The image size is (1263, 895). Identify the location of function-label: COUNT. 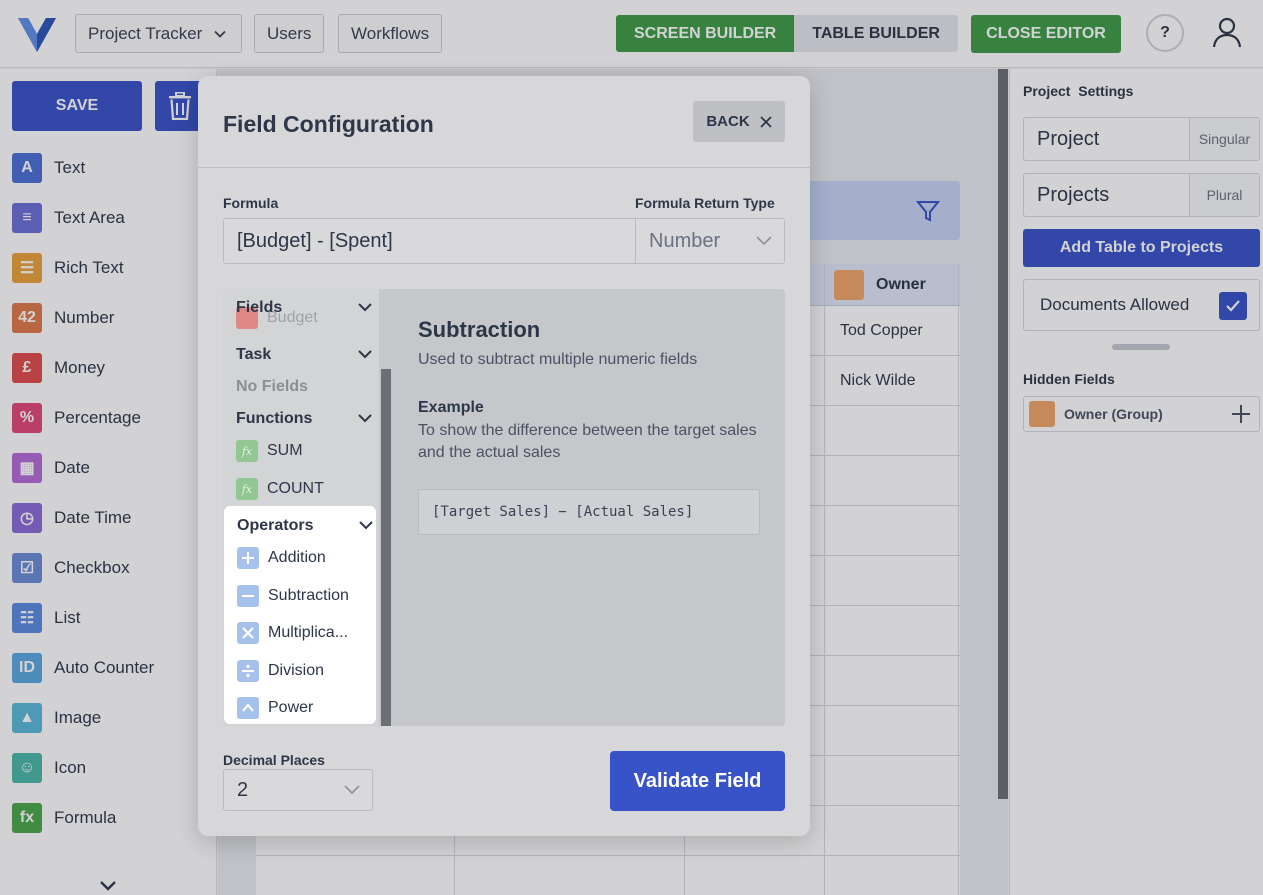
(295, 488).